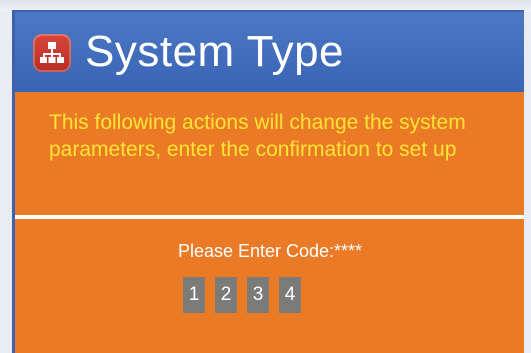  I want to click on code-prompt: Please Enter Code:****, so click(270, 251).